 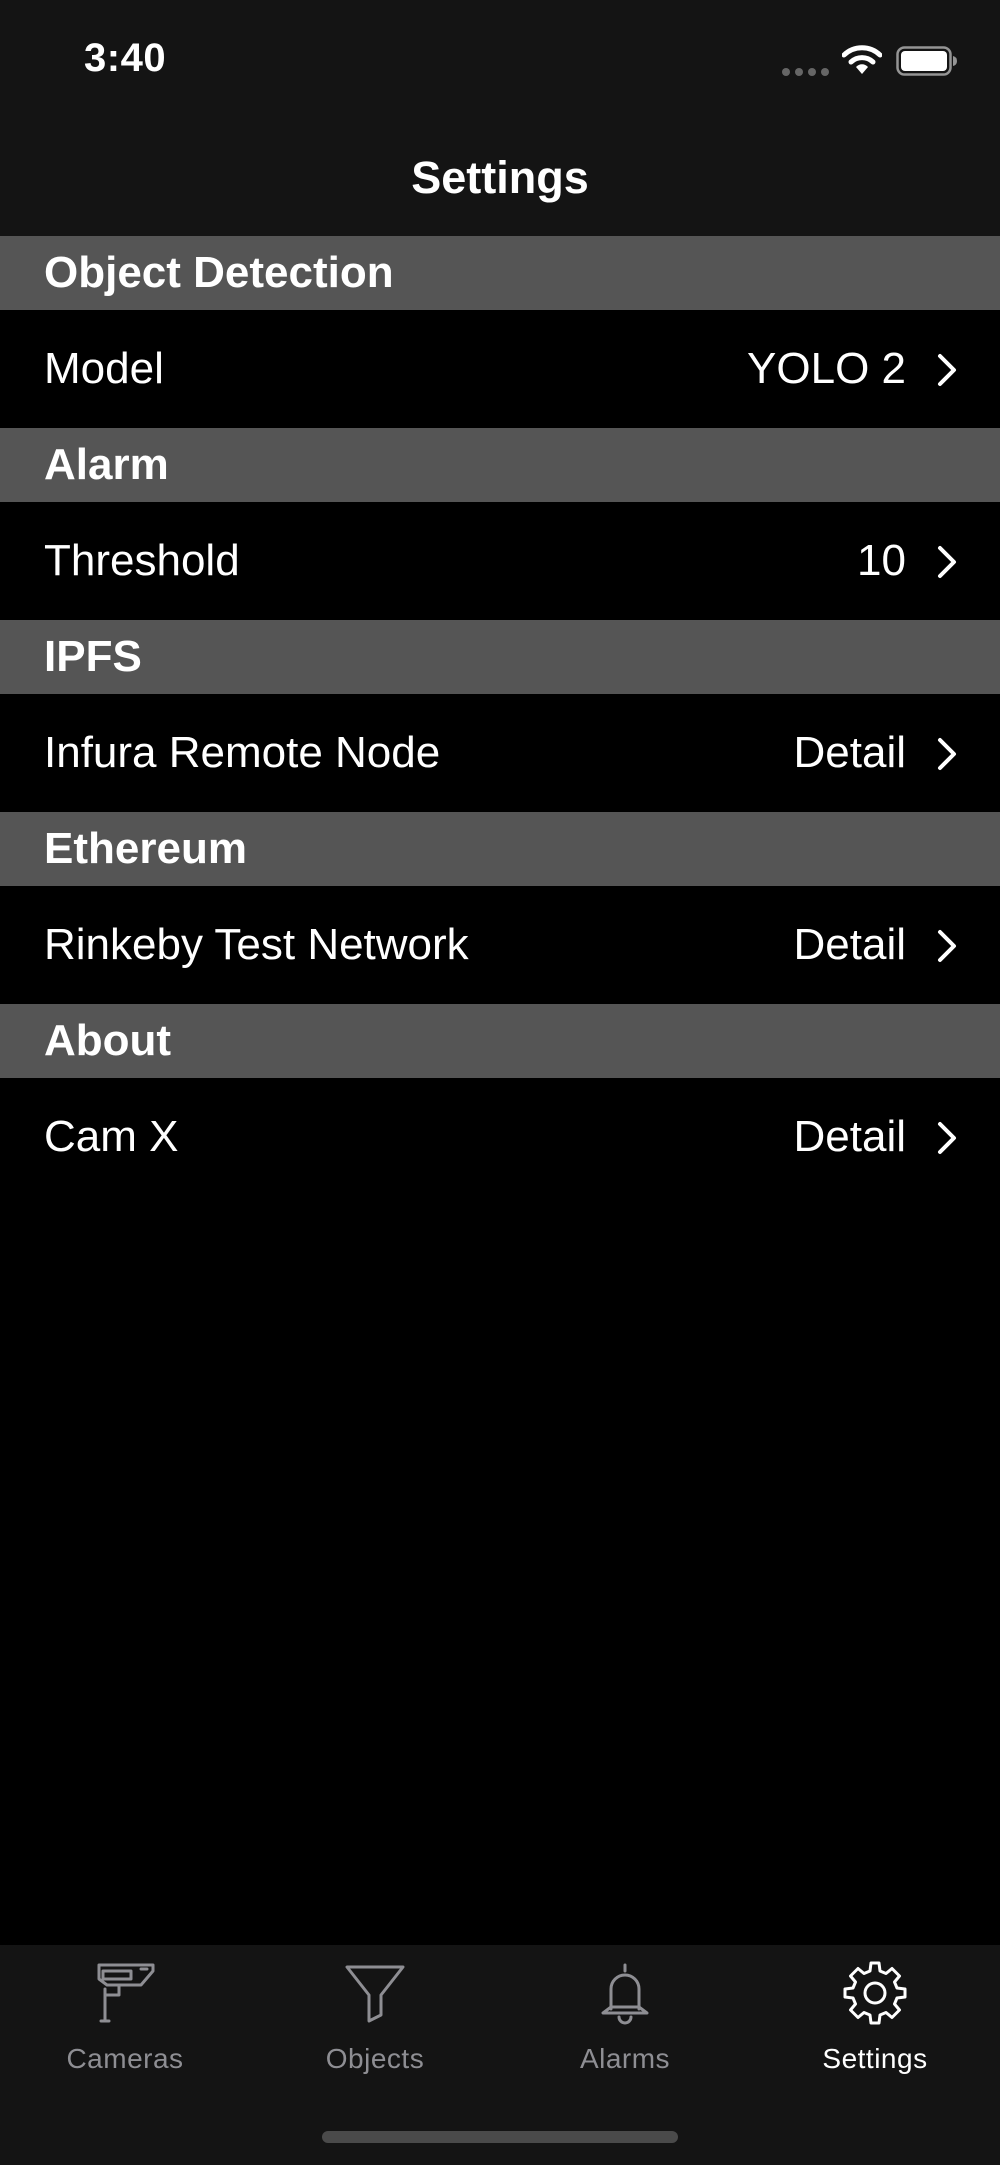 I want to click on page-title: Settings, so click(x=500, y=177).